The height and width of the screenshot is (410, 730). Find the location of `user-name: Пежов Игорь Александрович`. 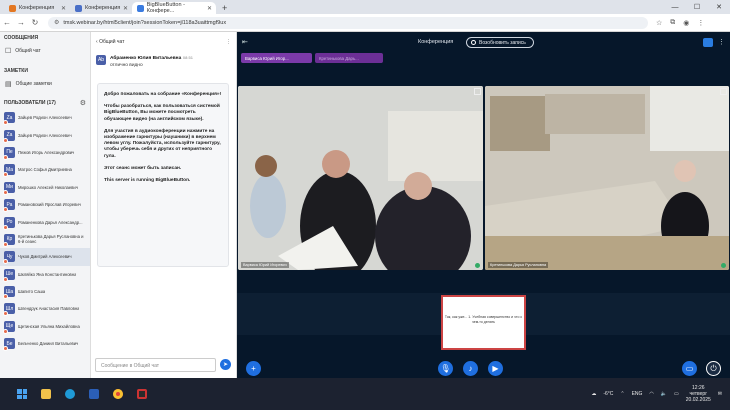

user-name: Пежов Игорь Александрович is located at coordinates (46, 152).